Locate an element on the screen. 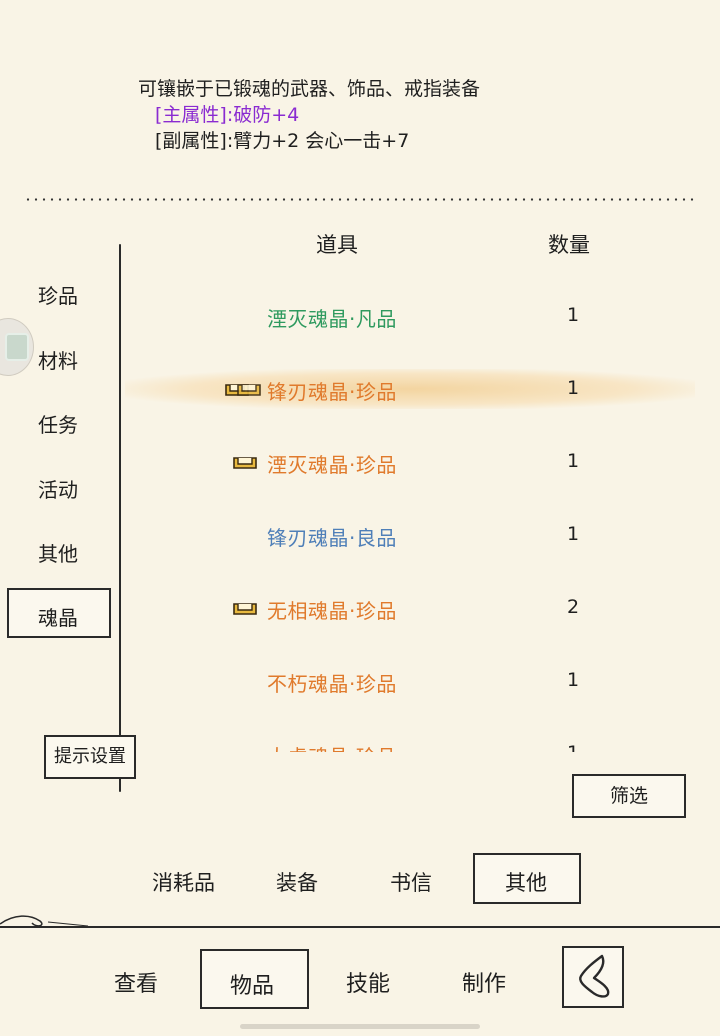 This screenshot has width=720, height=1036. hint-settings-button: 提示设置 is located at coordinates (90, 757).